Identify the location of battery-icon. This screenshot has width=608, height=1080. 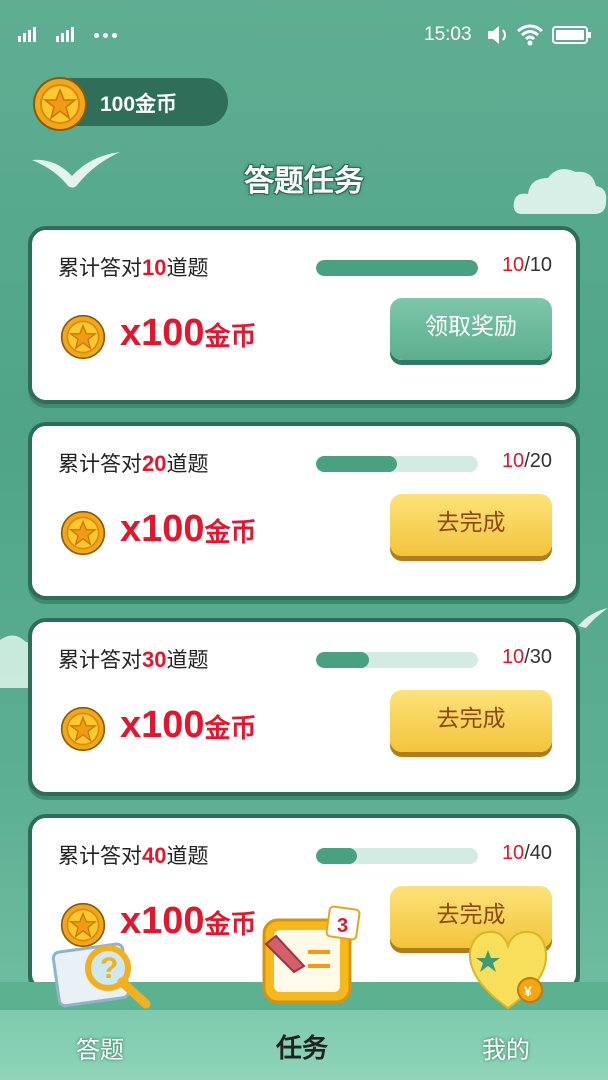
(571, 35).